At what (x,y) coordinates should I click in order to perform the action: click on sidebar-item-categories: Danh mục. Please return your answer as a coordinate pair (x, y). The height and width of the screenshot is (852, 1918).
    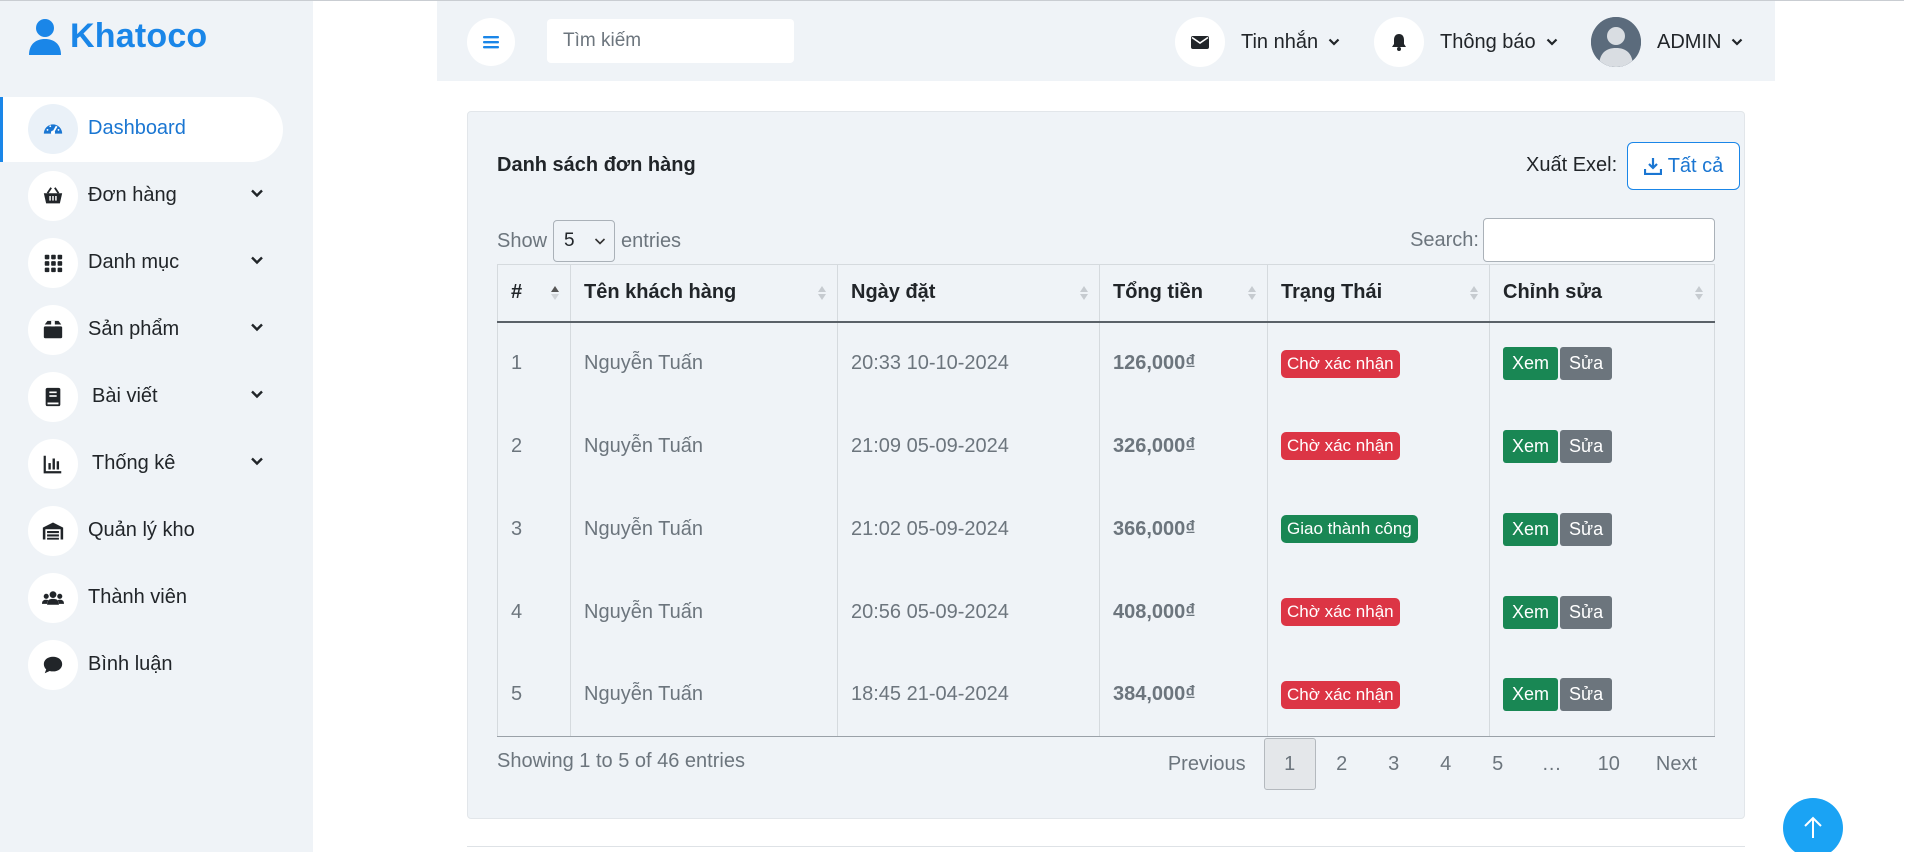
    Looking at the image, I should click on (156, 262).